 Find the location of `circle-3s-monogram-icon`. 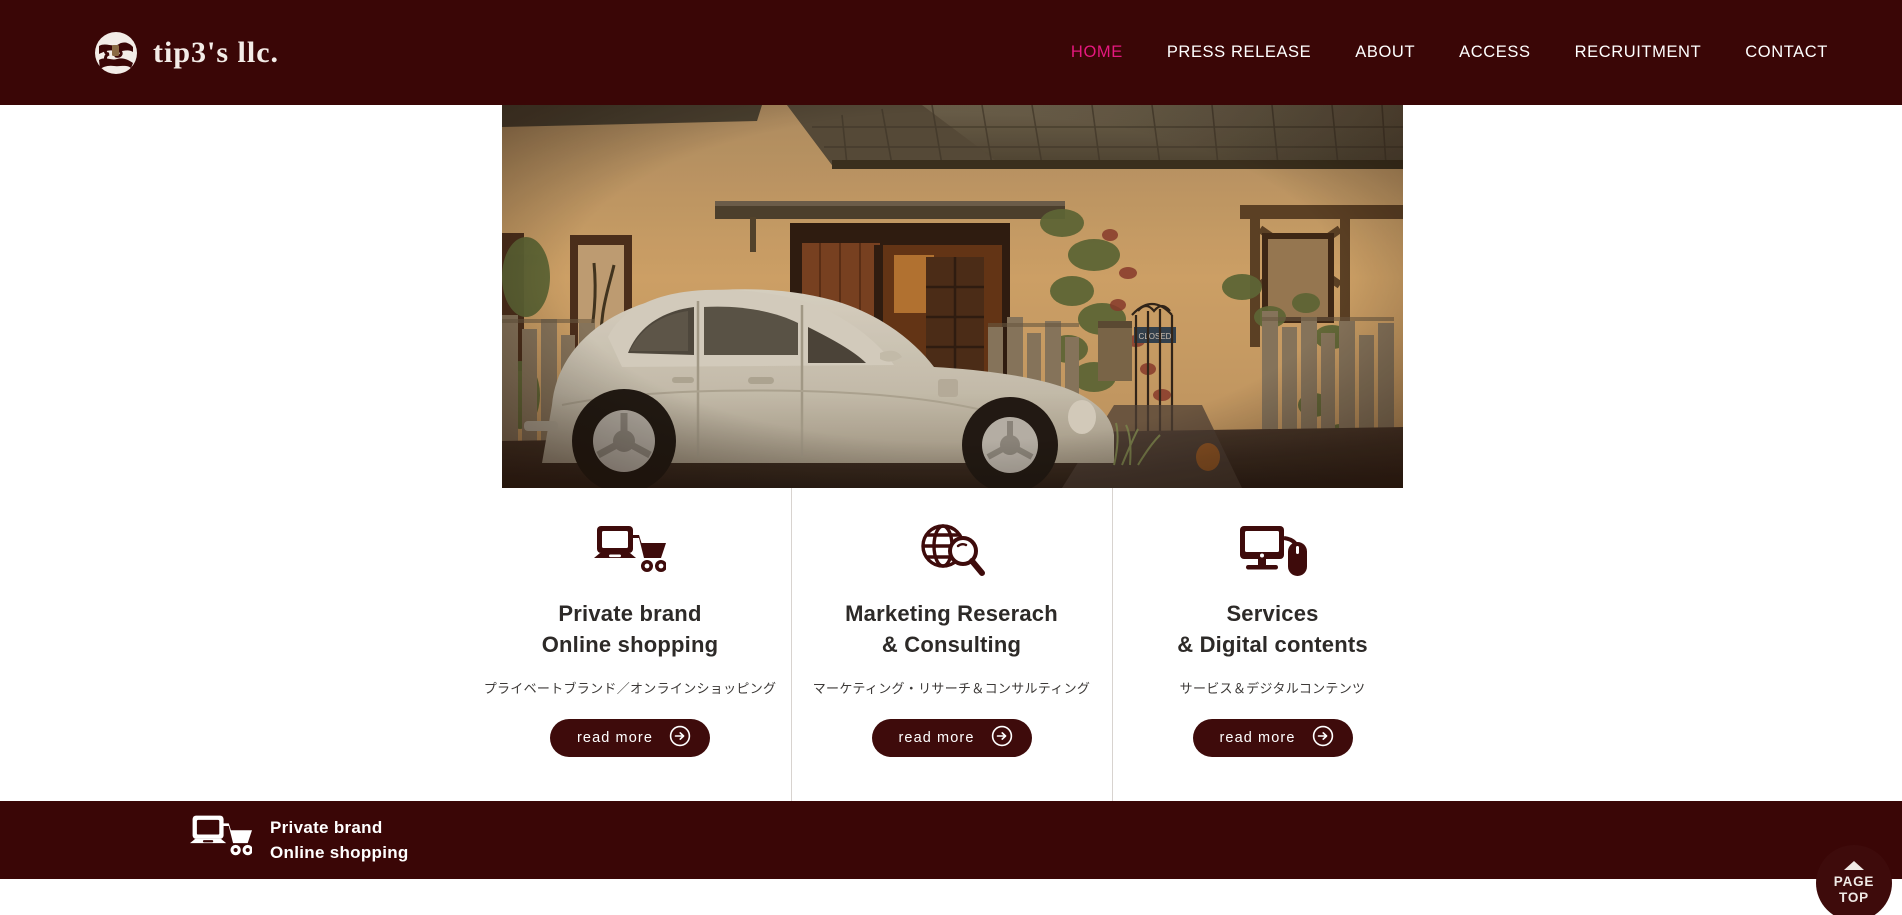

circle-3s-monogram-icon is located at coordinates (116, 53).